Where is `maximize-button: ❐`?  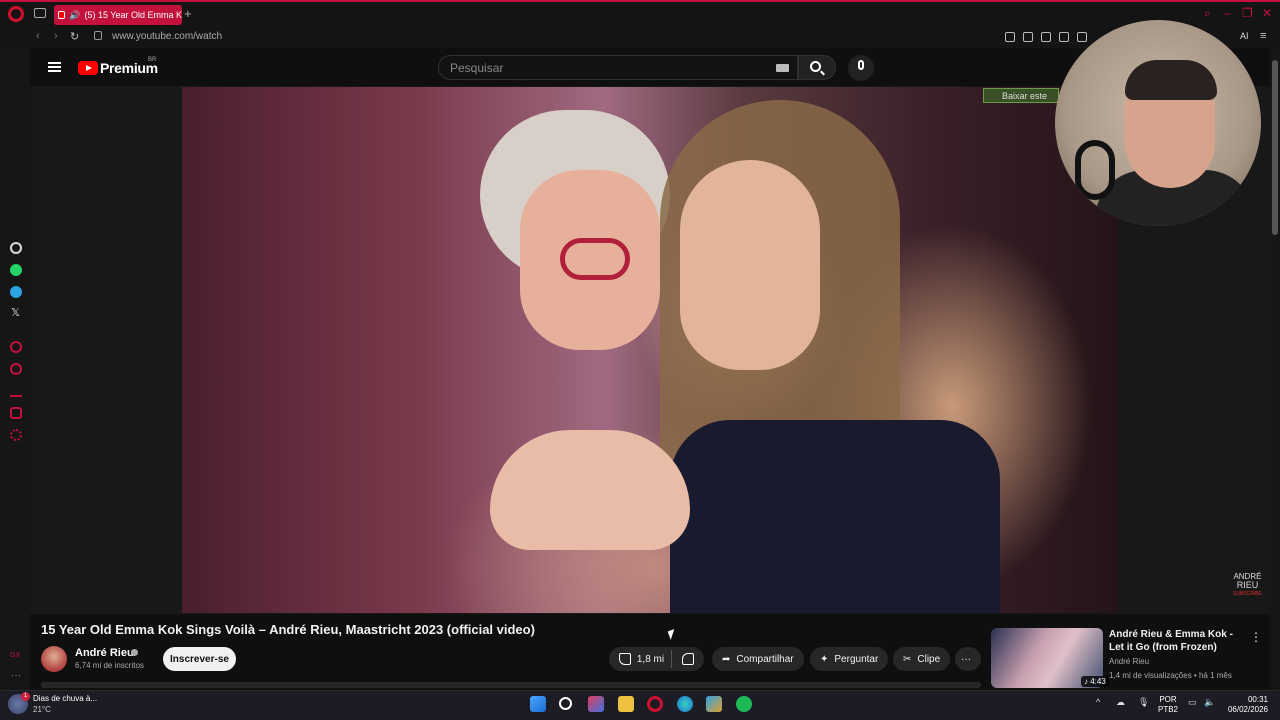 maximize-button: ❐ is located at coordinates (1247, 13).